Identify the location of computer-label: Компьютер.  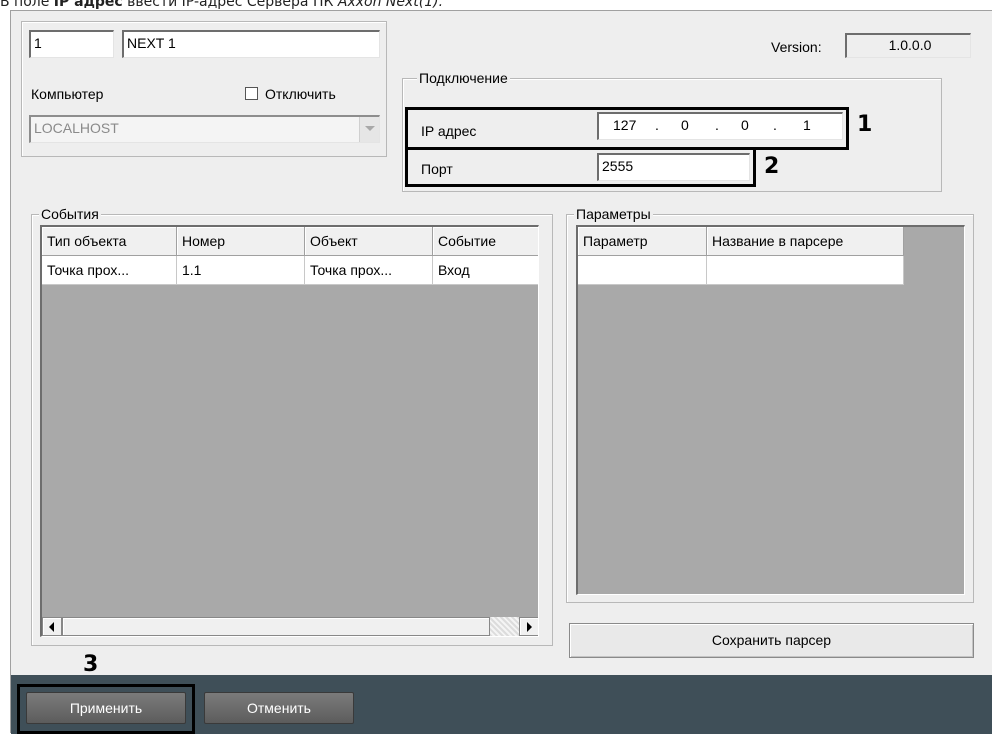
(67, 94).